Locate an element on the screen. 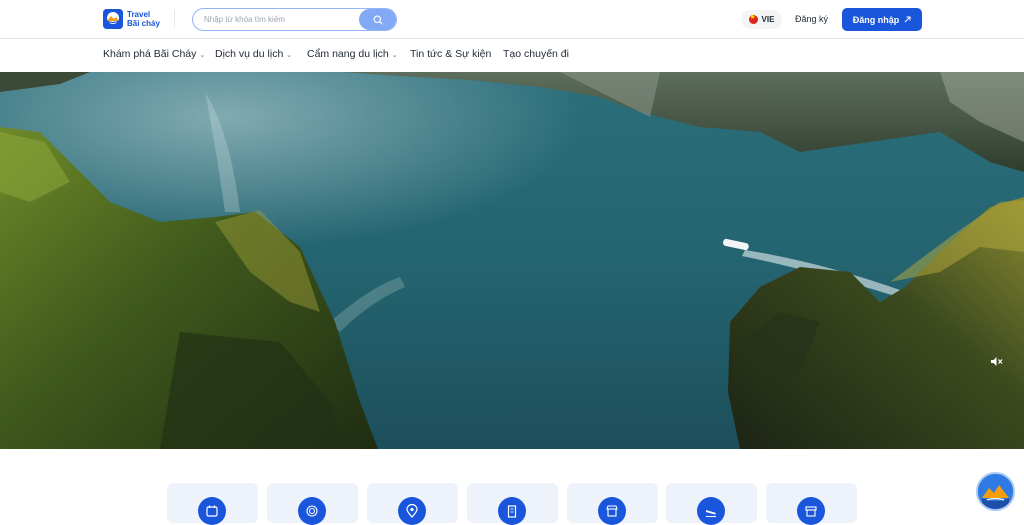 The height and width of the screenshot is (525, 1024). nav-item-guide: Cẩm nang du lịch ⌄ is located at coordinates (352, 54).